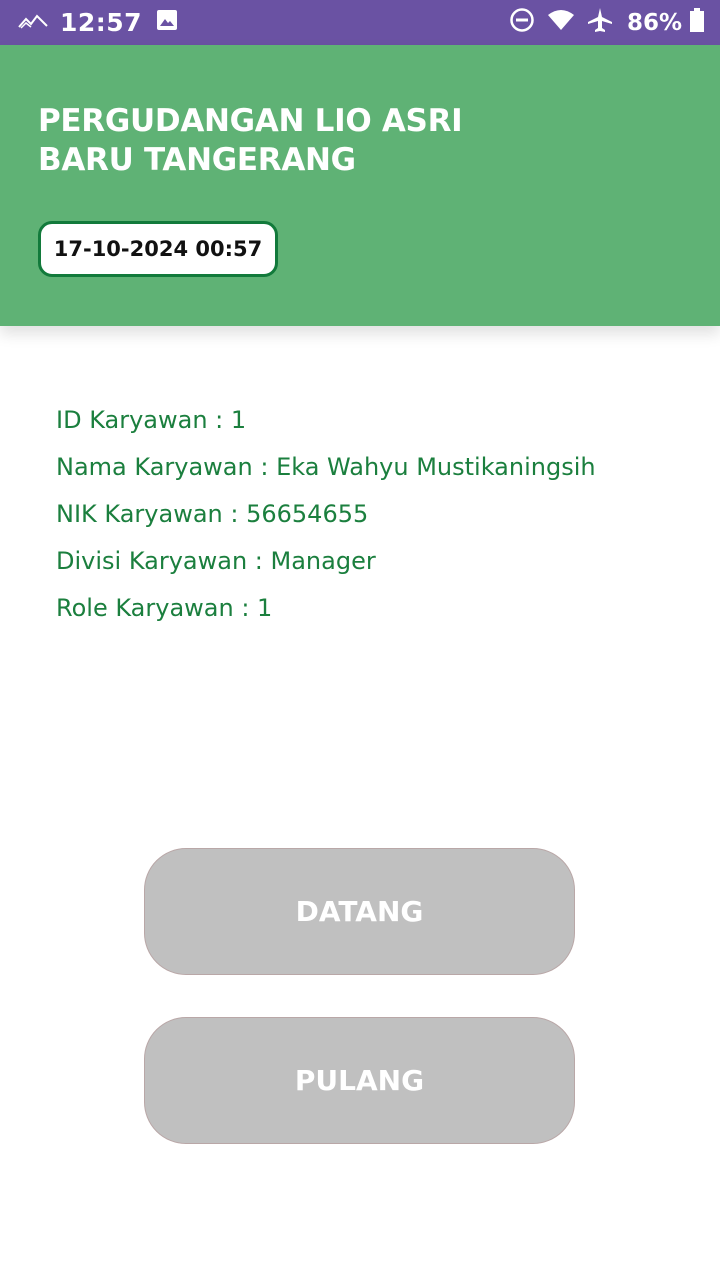 This screenshot has width=720, height=1280. I want to click on signal-icon, so click(33, 22).